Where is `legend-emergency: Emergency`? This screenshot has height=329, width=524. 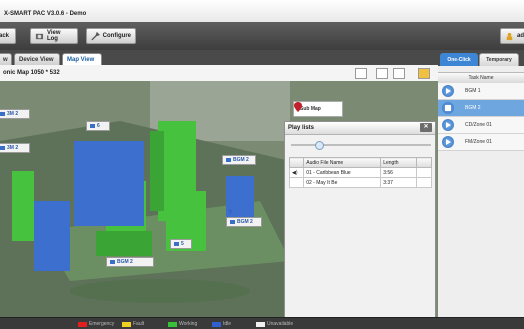 legend-emergency: Emergency is located at coordinates (96, 324).